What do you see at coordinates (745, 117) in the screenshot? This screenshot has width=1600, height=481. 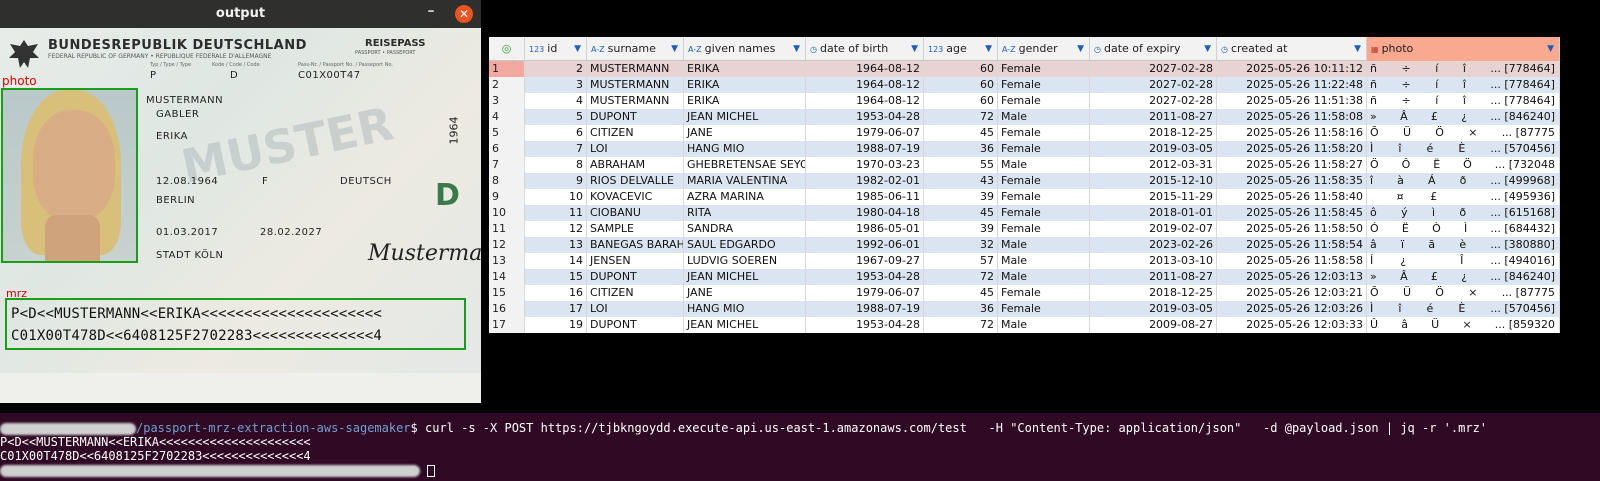 I see `cell-given: JEAN MICHEL` at bounding box center [745, 117].